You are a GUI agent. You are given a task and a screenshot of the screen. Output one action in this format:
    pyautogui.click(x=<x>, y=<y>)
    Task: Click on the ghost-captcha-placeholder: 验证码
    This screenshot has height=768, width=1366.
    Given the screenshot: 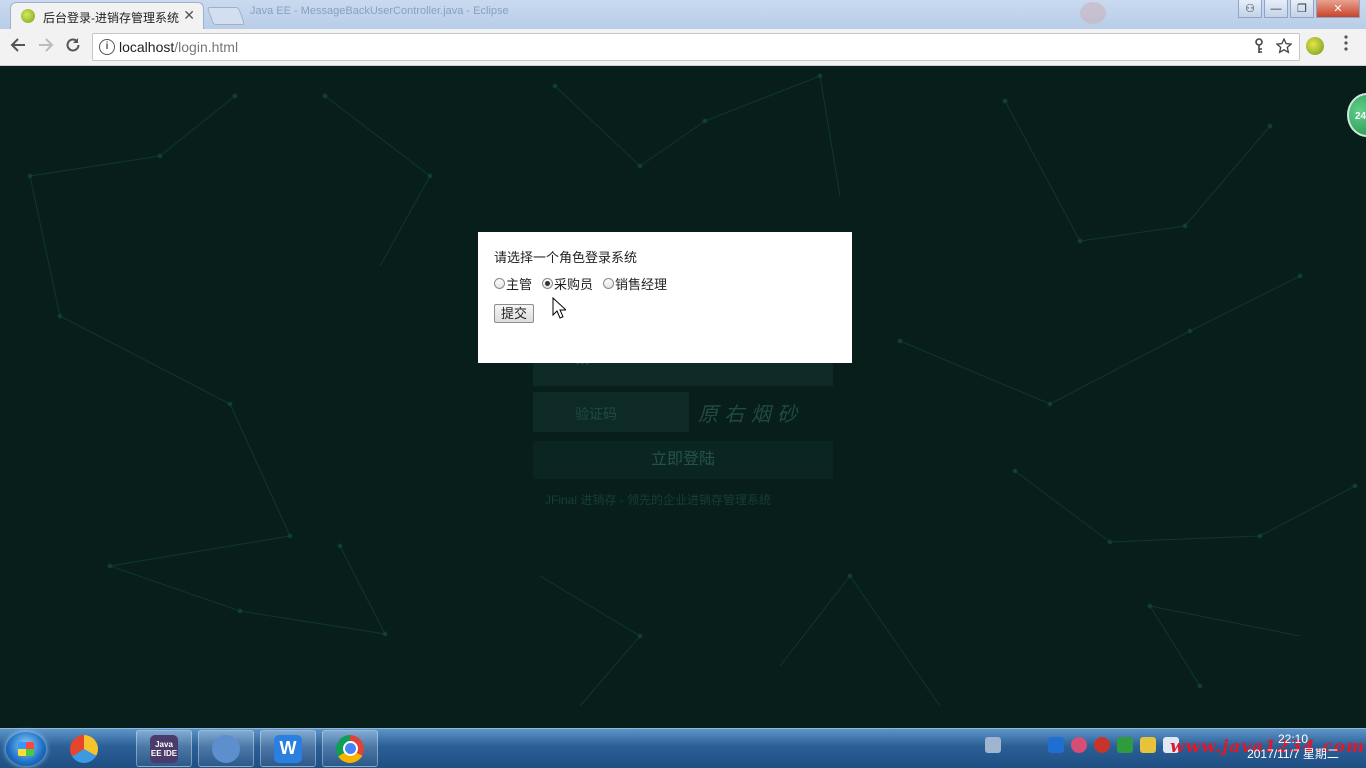 What is the action you would take?
    pyautogui.click(x=596, y=414)
    